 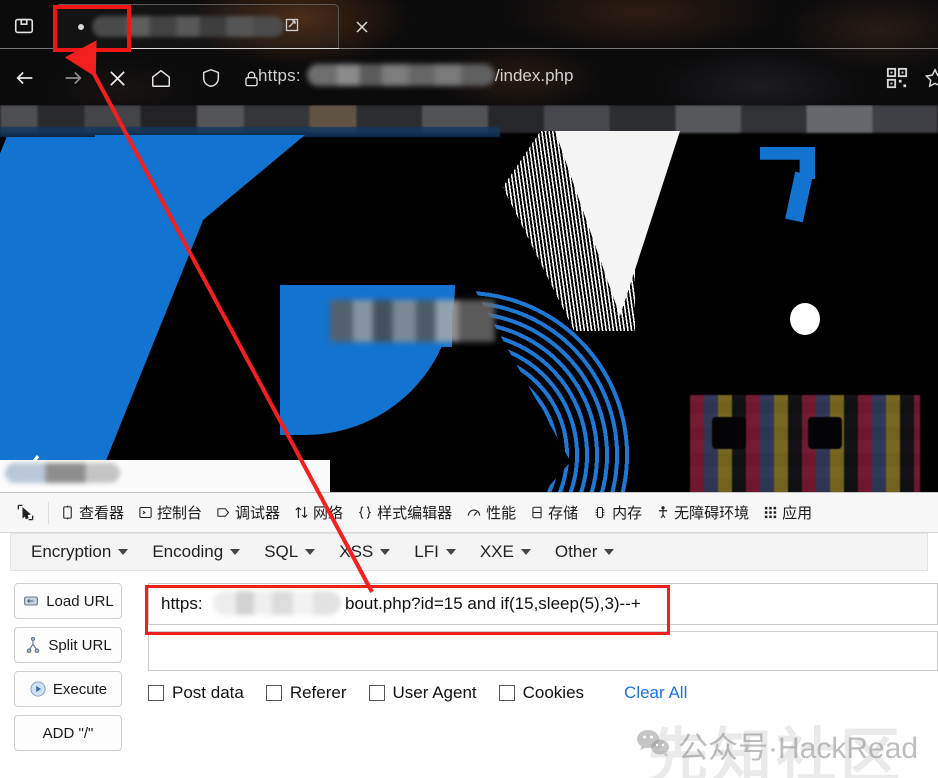 I want to click on hackbar-menu-encryption: Encryption, so click(x=79, y=552).